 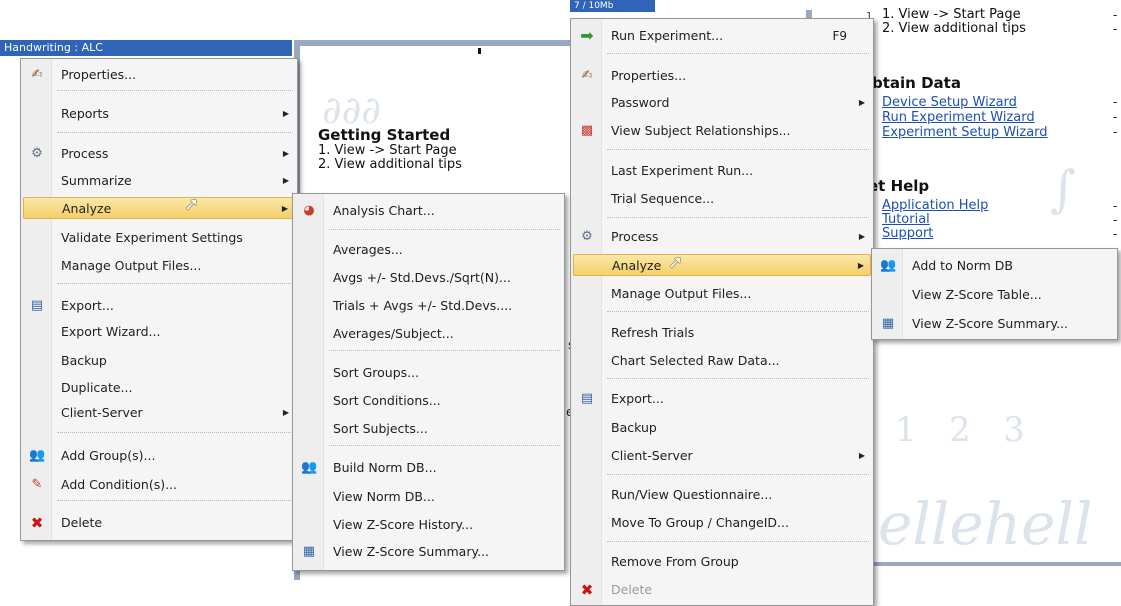 What do you see at coordinates (479, 51) in the screenshot?
I see `stray-mark` at bounding box center [479, 51].